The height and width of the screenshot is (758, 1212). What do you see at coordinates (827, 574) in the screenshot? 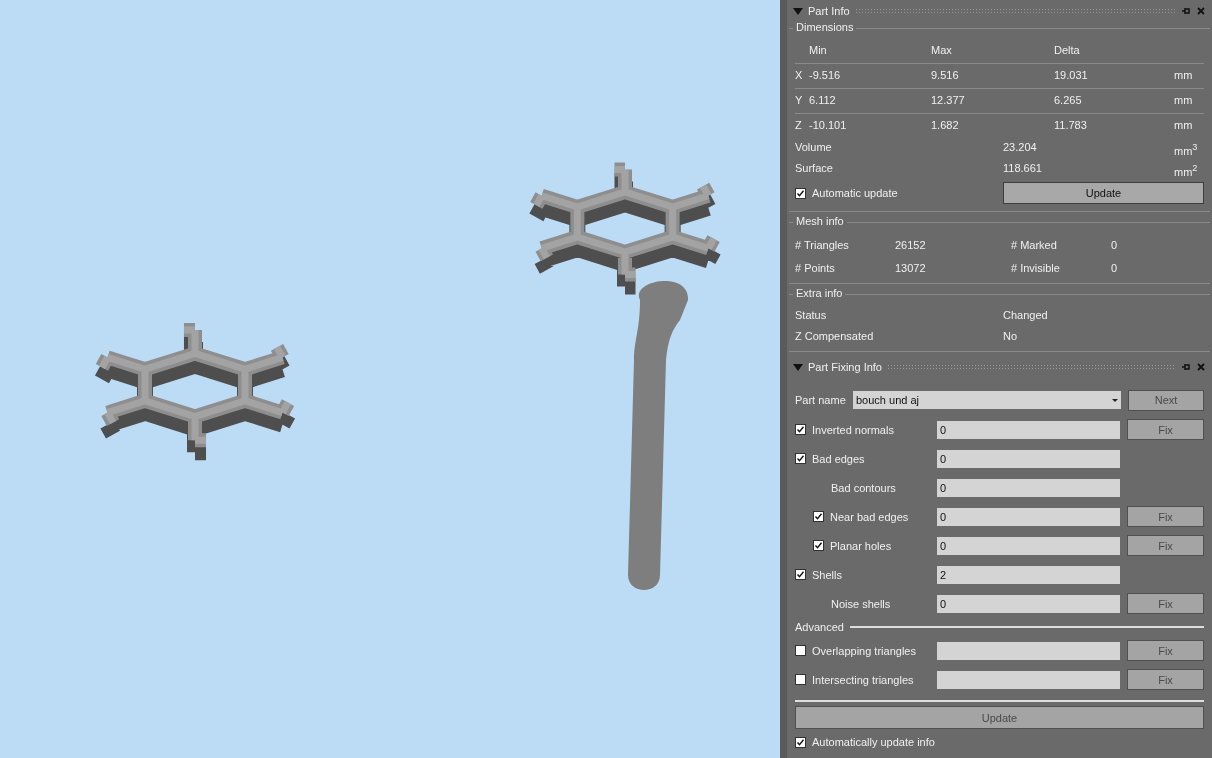
I see `check-label: Shells` at bounding box center [827, 574].